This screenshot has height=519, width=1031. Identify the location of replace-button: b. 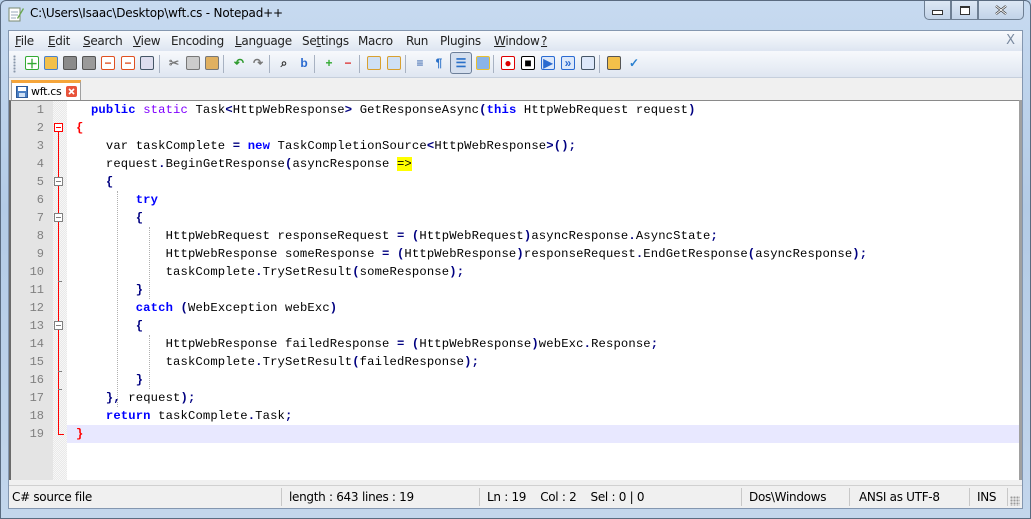
(304, 63).